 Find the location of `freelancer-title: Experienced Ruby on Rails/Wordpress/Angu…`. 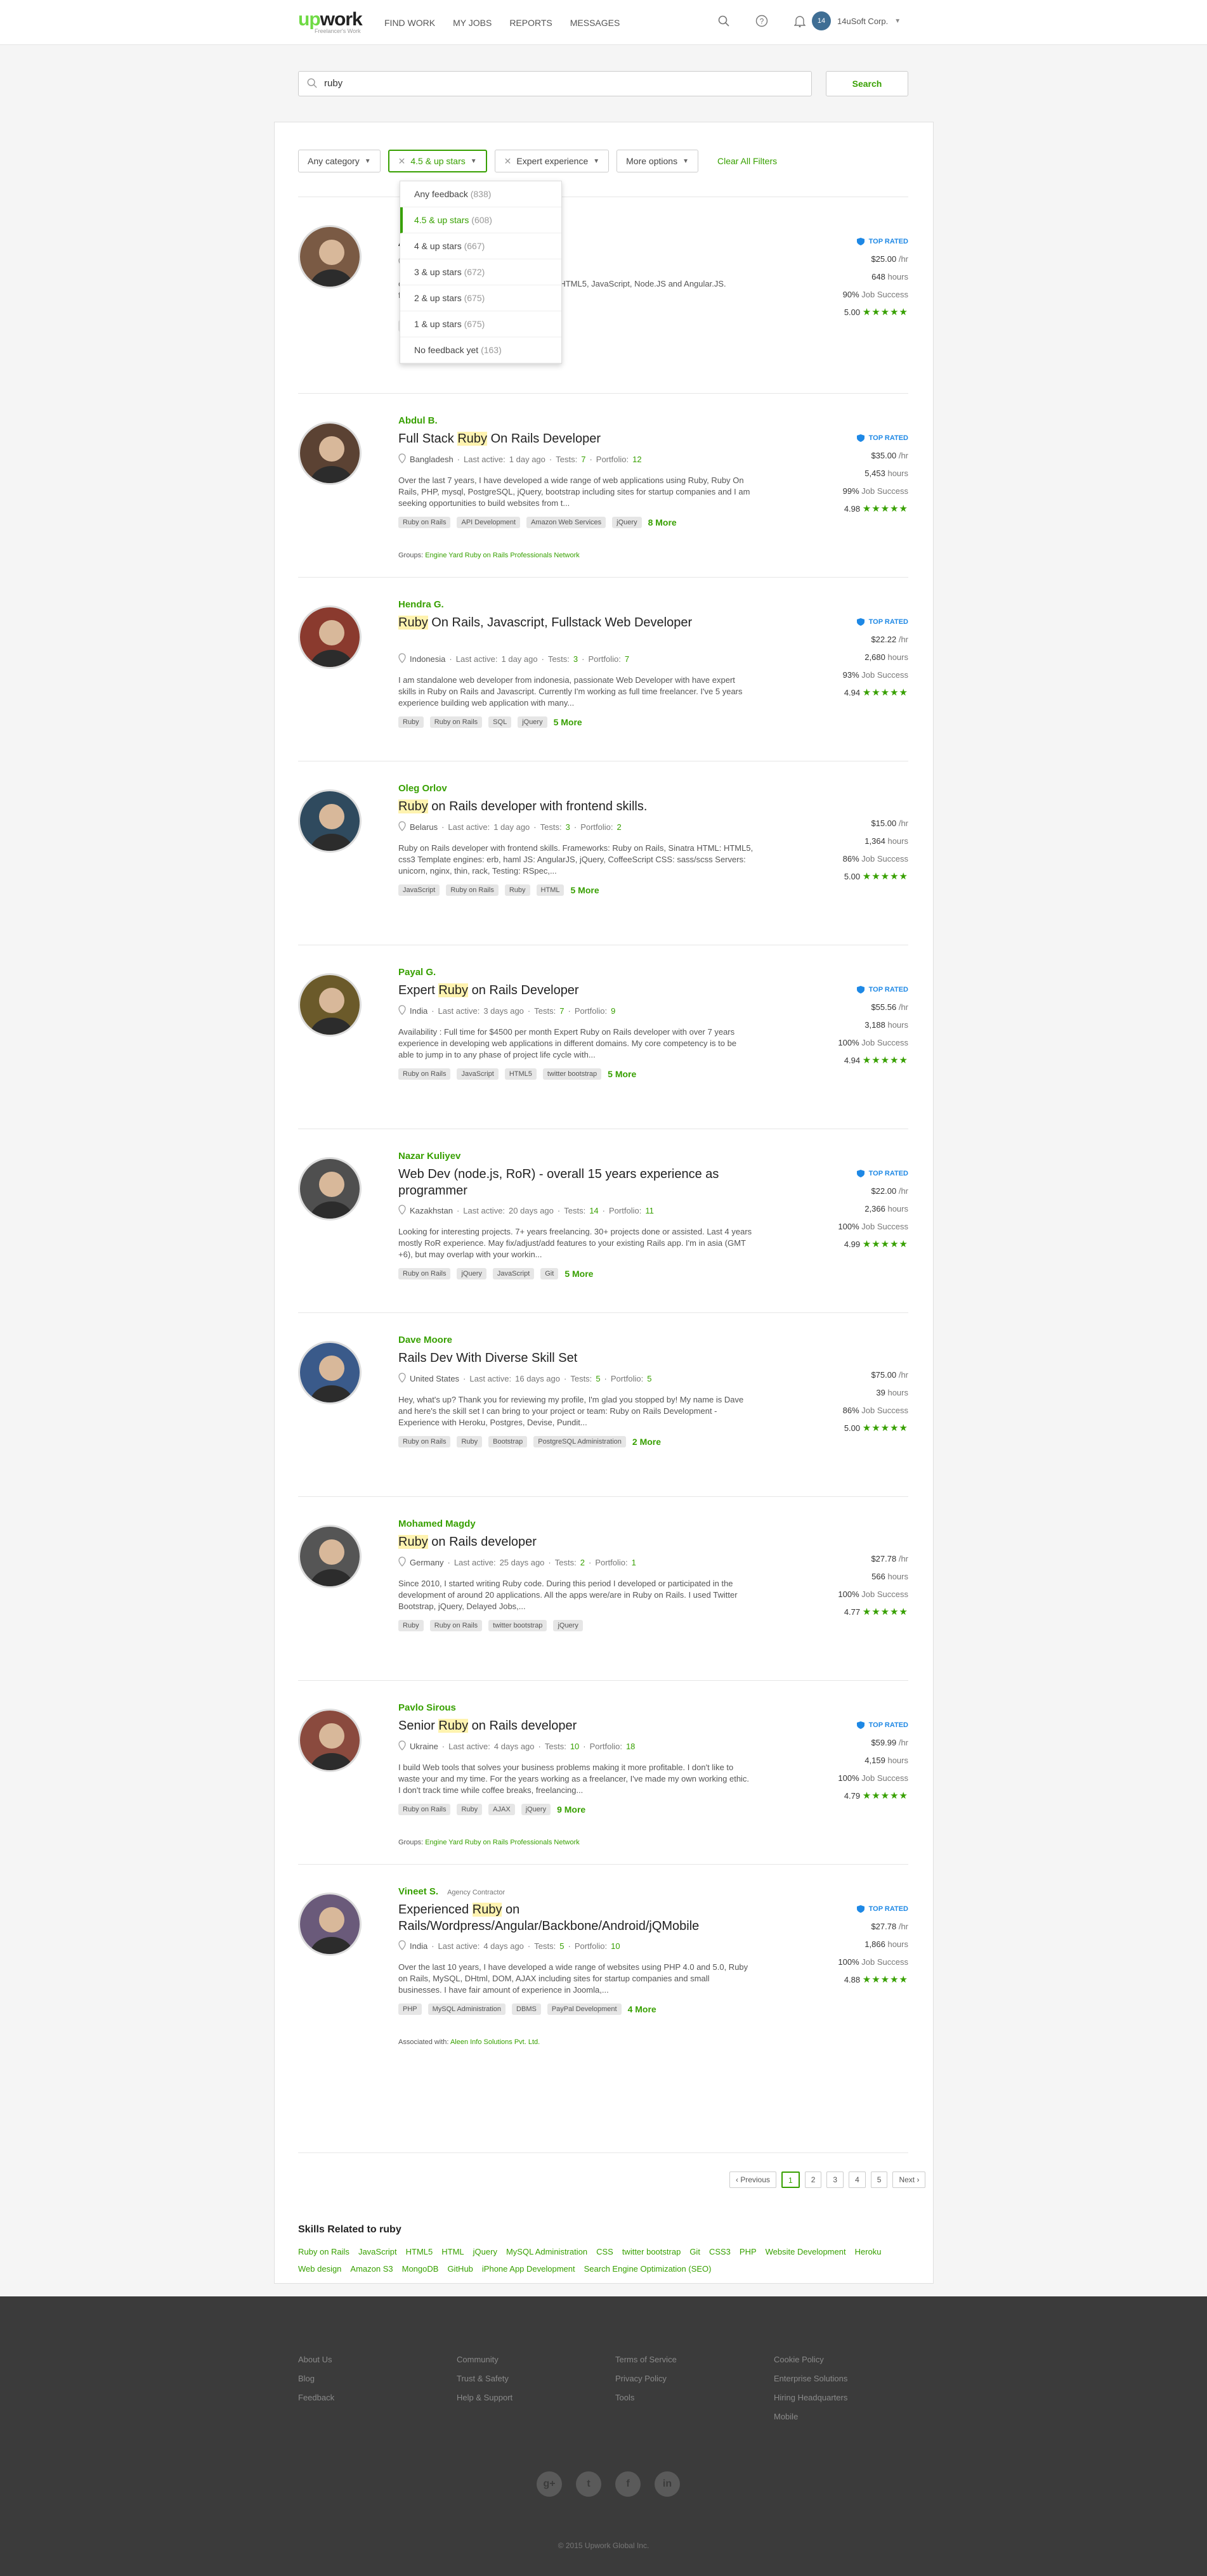

freelancer-title: Experienced Ruby on Rails/Wordpress/Angu… is located at coordinates (588, 1917).